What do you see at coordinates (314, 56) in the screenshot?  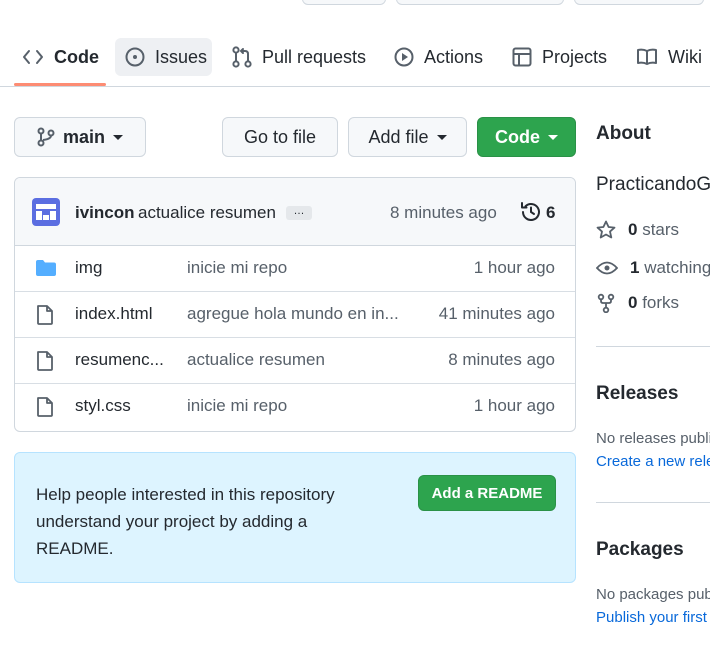 I see `tab-label: Pull requests` at bounding box center [314, 56].